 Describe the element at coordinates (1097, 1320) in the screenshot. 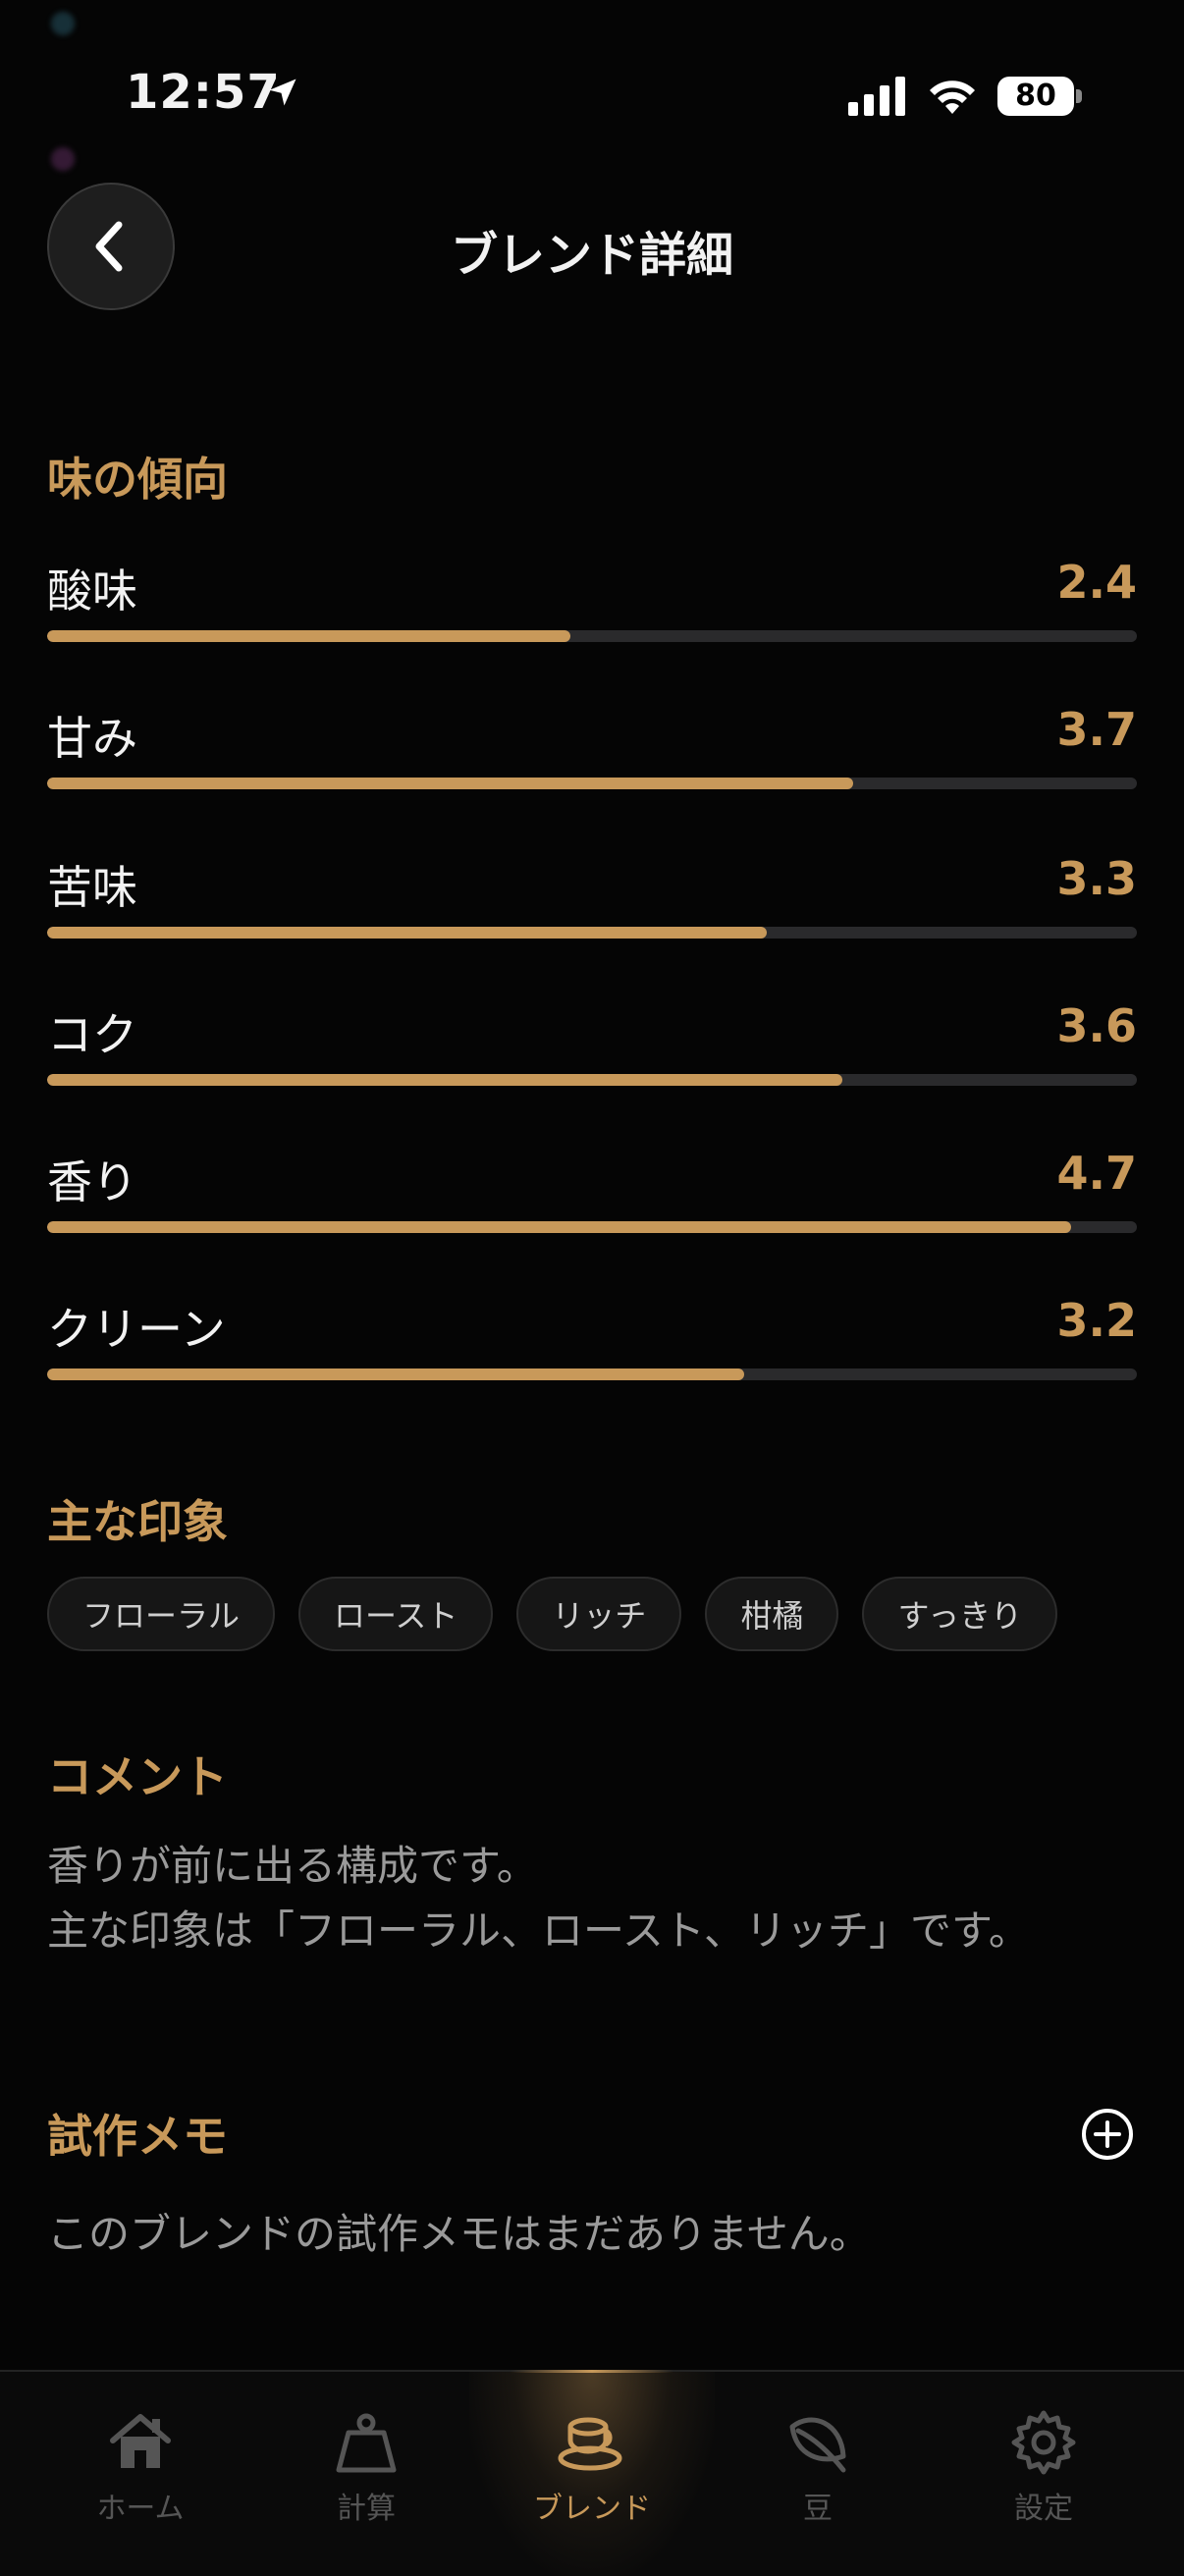

I see `taste-value: 3.2` at that location.